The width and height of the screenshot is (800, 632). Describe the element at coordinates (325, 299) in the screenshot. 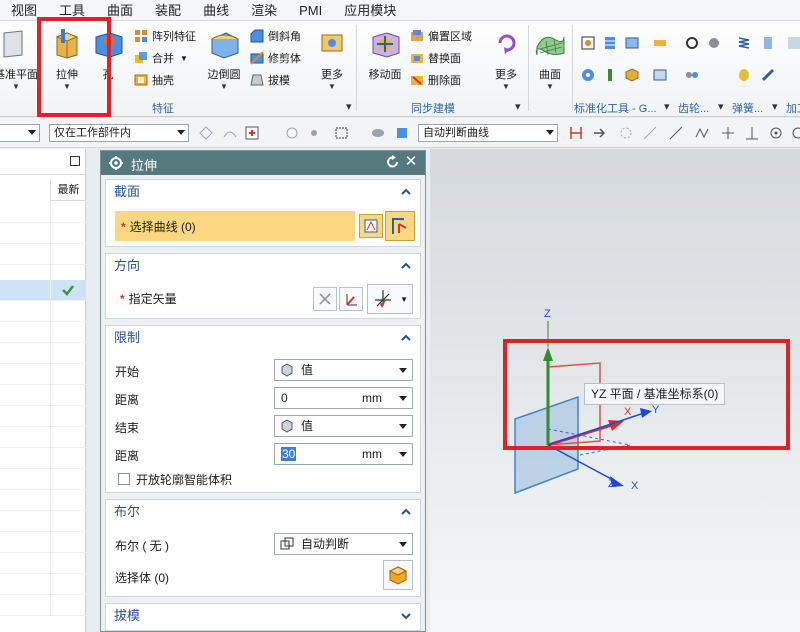

I see `reverse-direction-button` at that location.